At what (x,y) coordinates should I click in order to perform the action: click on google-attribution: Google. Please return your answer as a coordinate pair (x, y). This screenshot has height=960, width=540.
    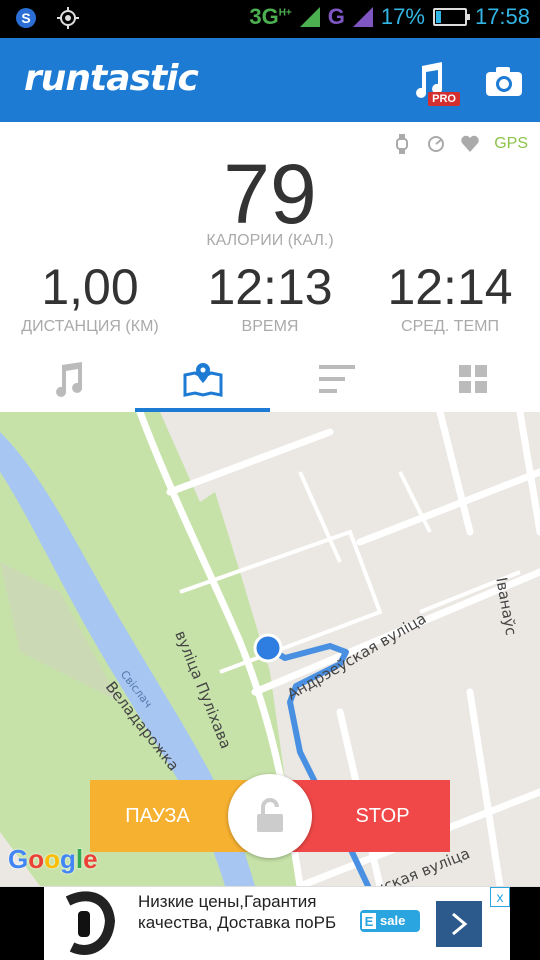
    Looking at the image, I should click on (53, 859).